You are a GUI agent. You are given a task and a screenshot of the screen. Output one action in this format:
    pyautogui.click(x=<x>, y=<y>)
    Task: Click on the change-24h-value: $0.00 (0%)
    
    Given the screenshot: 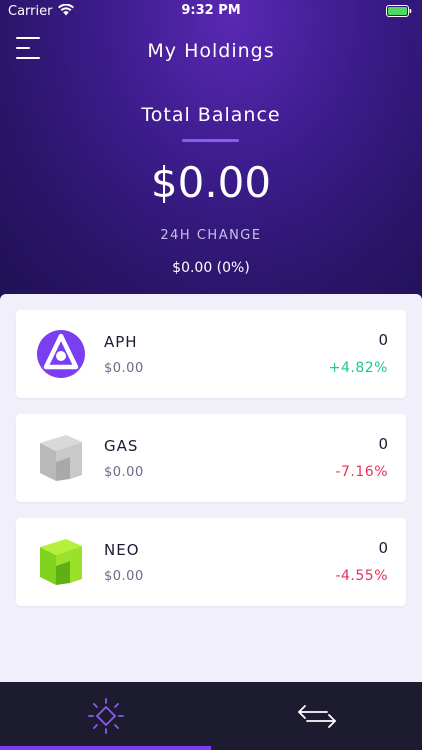 What is the action you would take?
    pyautogui.click(x=211, y=268)
    